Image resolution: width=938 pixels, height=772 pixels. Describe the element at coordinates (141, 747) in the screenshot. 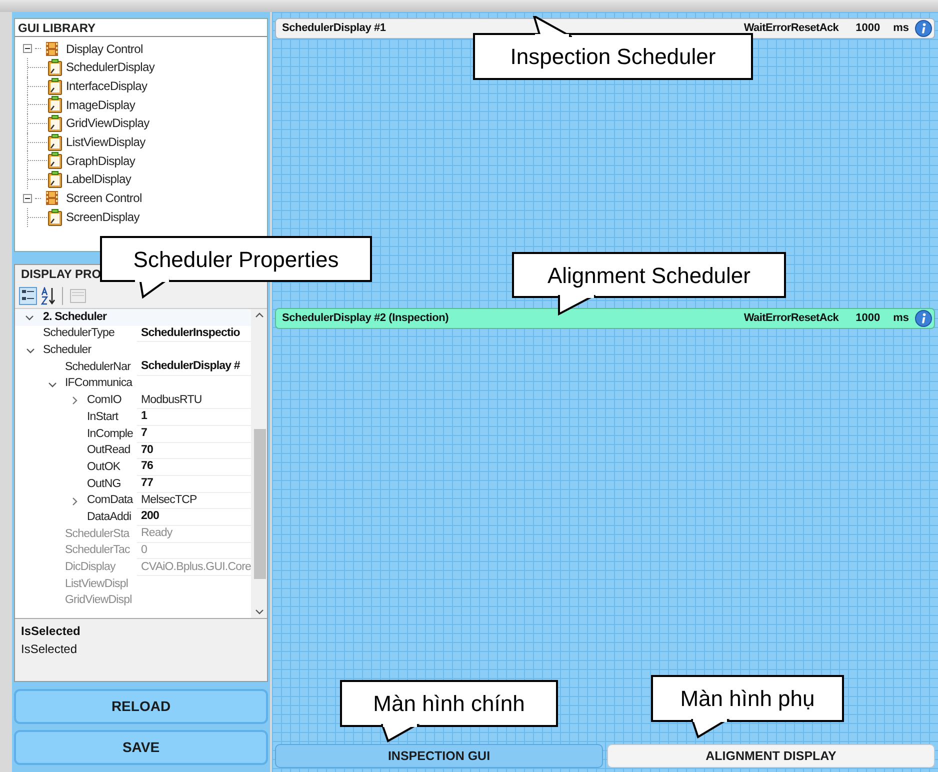

I see `action-button: SAVE` at that location.